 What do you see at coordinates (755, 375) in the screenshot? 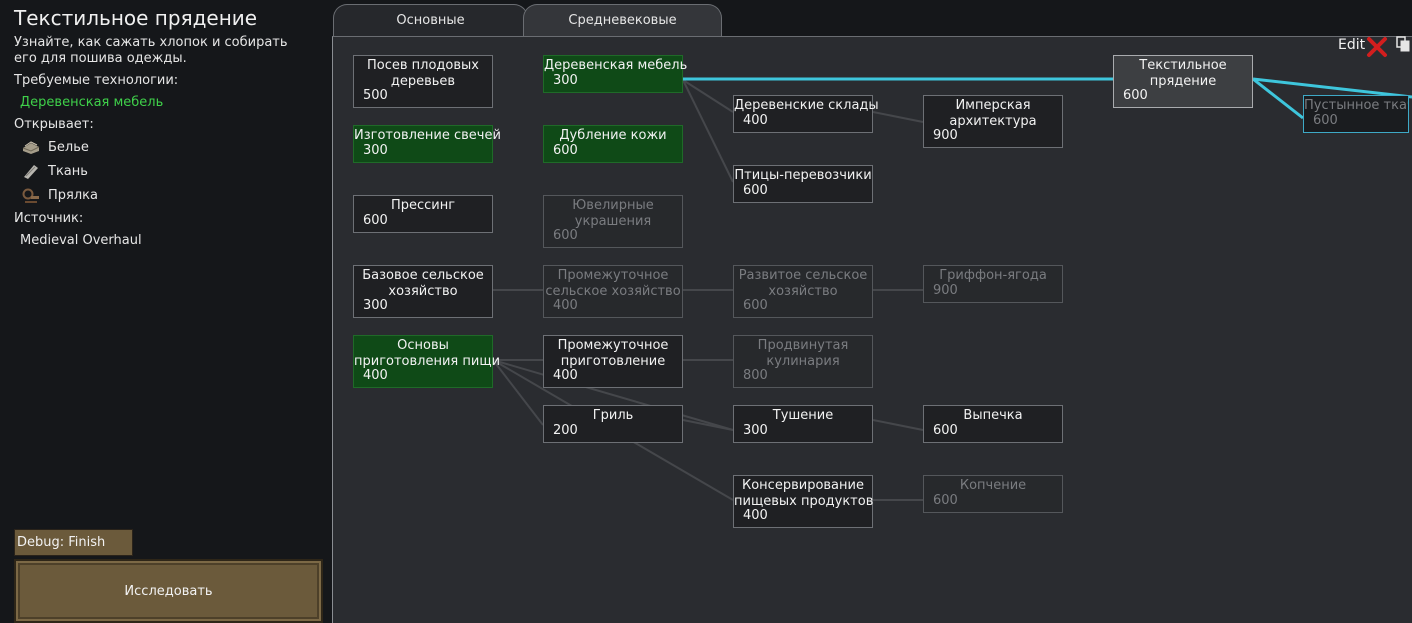
I see `tech-node-cost: 800` at bounding box center [755, 375].